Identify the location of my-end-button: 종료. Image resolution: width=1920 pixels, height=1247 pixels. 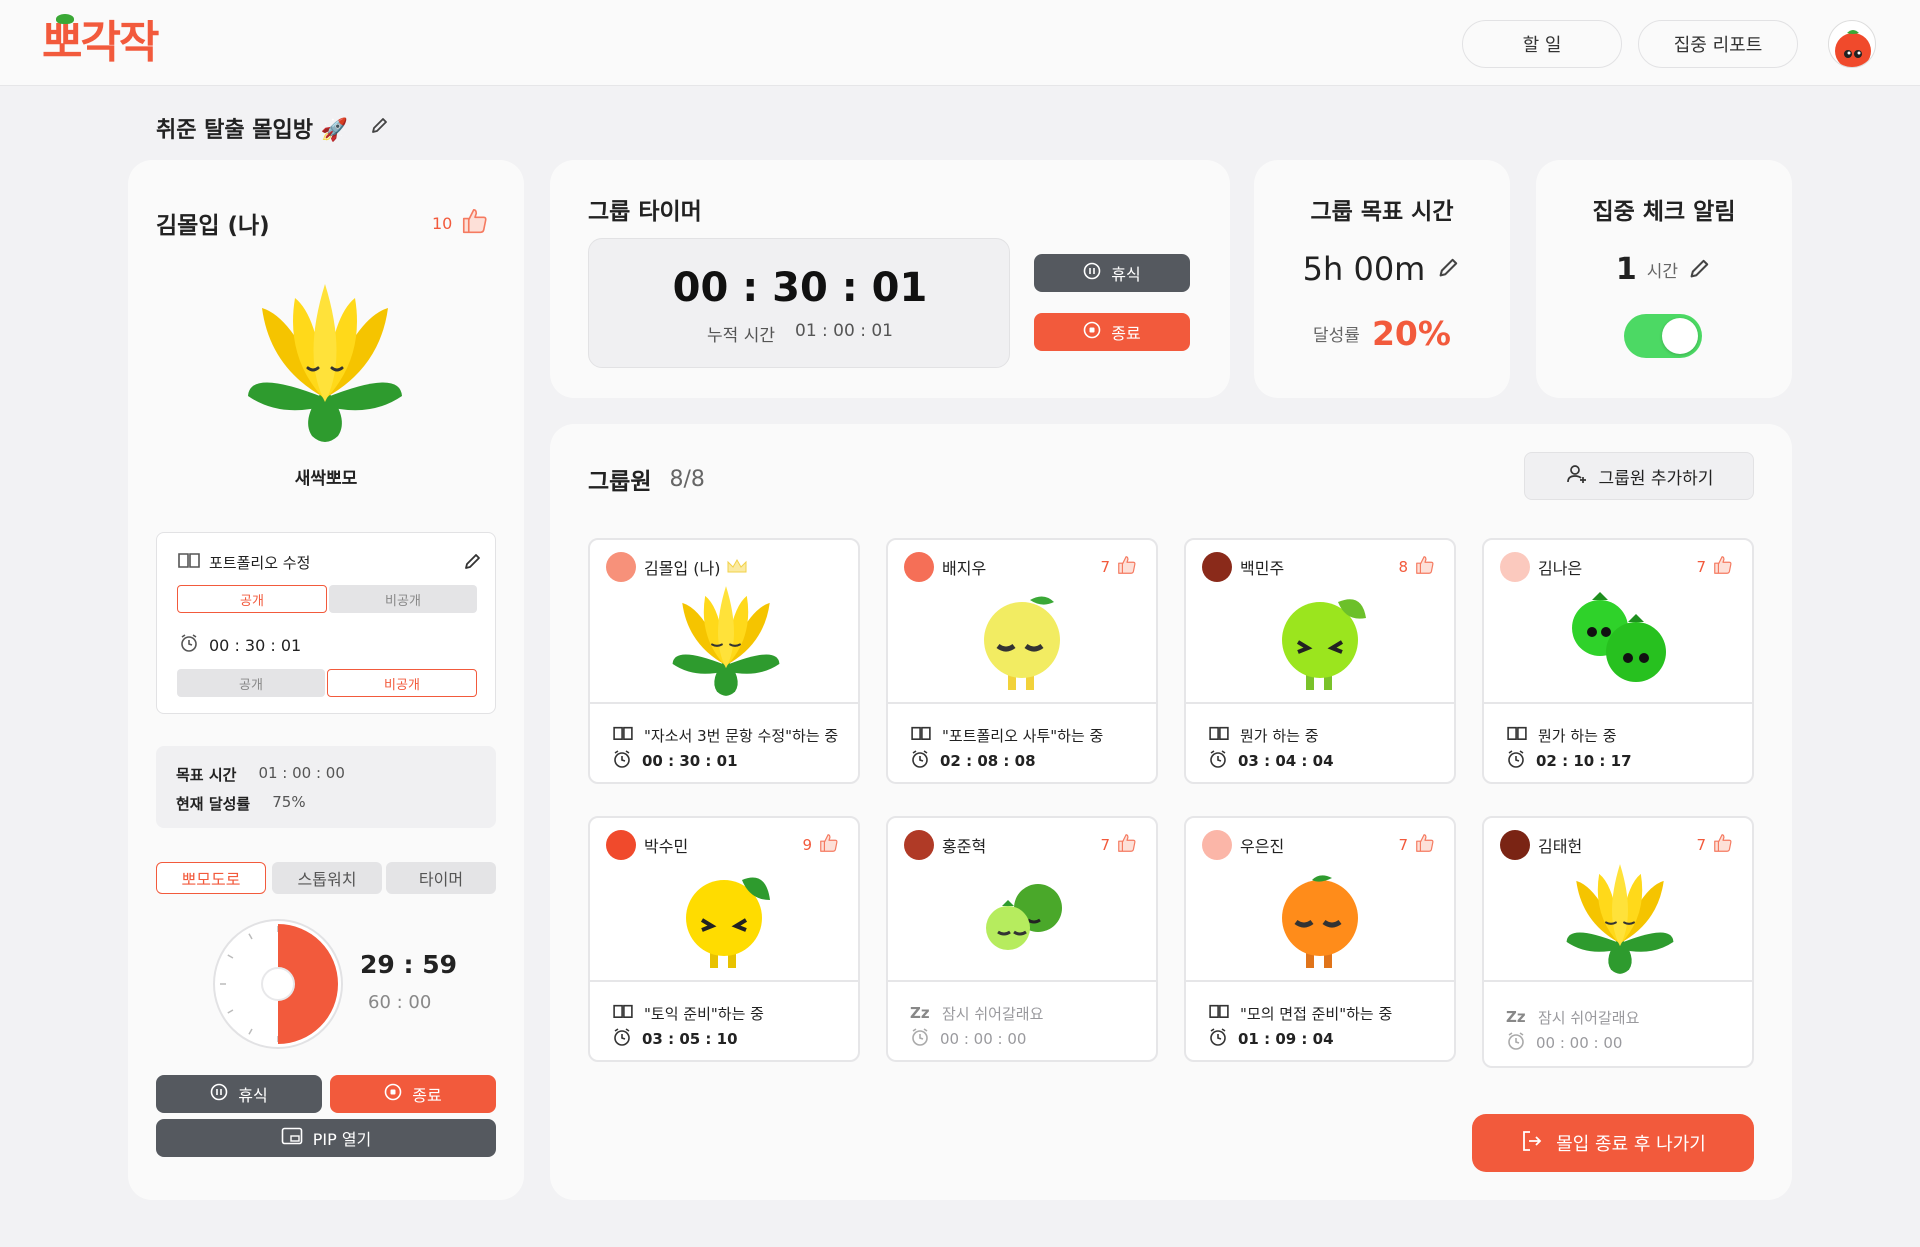
(413, 1094).